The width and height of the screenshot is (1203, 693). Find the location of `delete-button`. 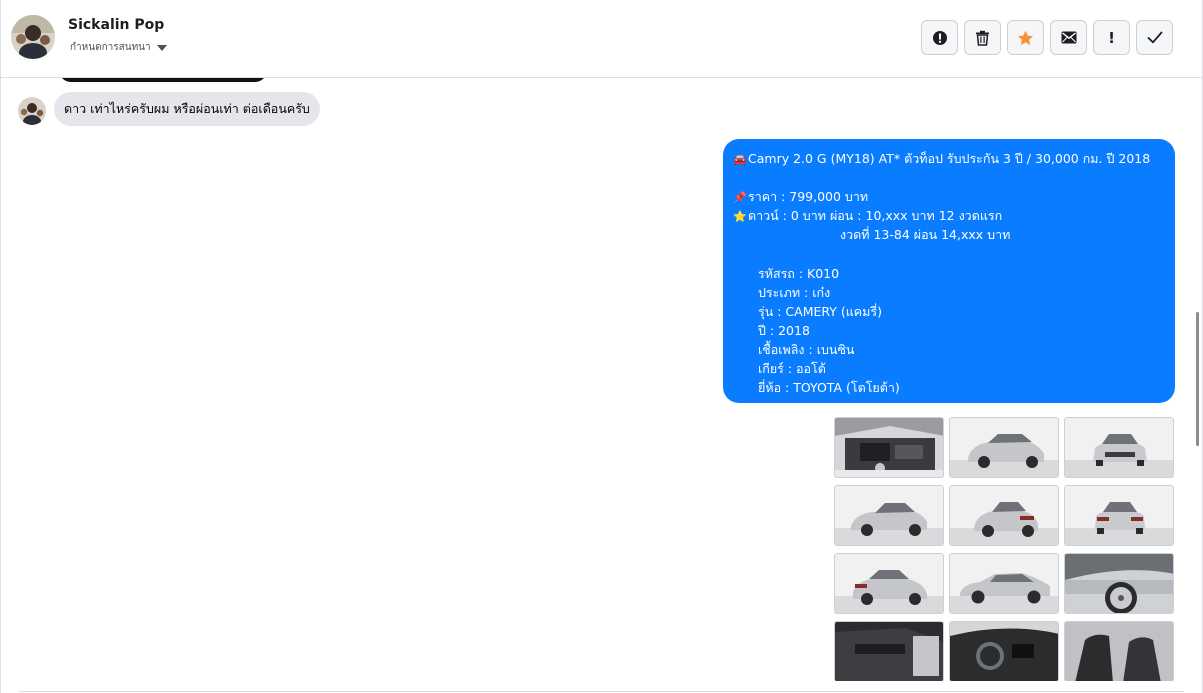

delete-button is located at coordinates (982, 37).